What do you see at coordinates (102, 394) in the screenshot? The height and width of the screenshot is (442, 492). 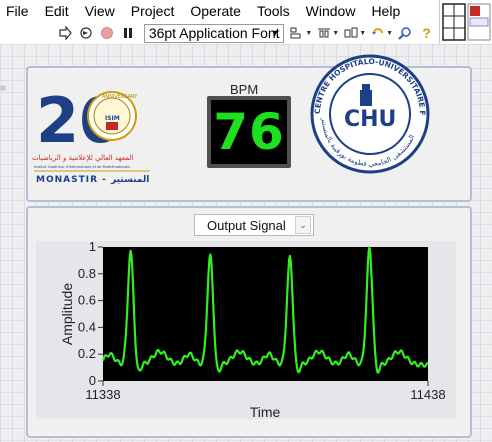 I see `x-tick-label: 11338` at bounding box center [102, 394].